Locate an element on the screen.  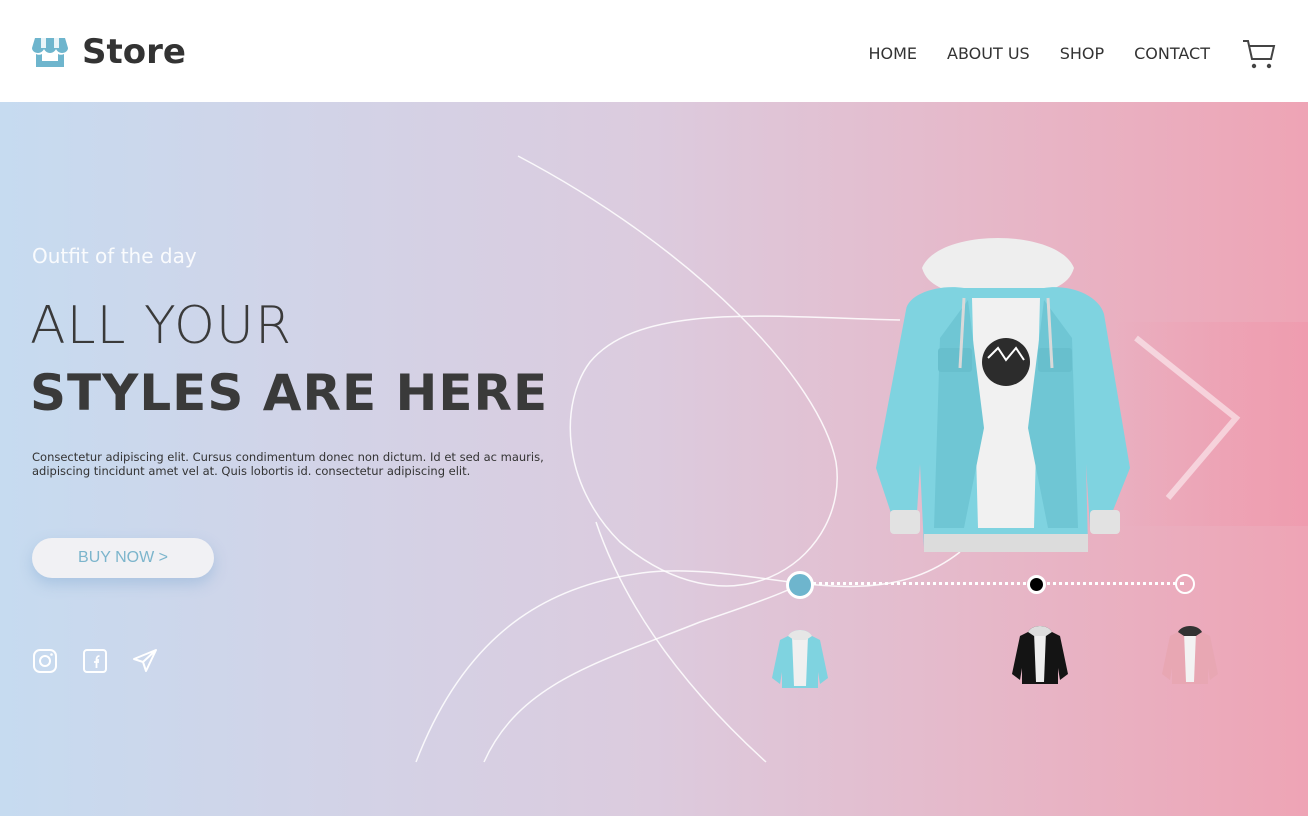
send-icon is located at coordinates (145, 661).